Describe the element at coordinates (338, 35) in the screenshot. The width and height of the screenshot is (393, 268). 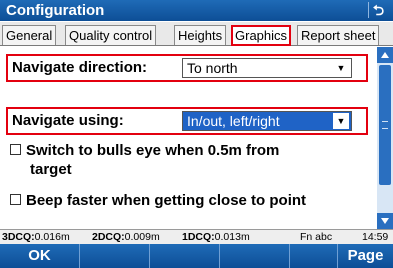
I see `tab-report-sheet: Report sheet` at that location.